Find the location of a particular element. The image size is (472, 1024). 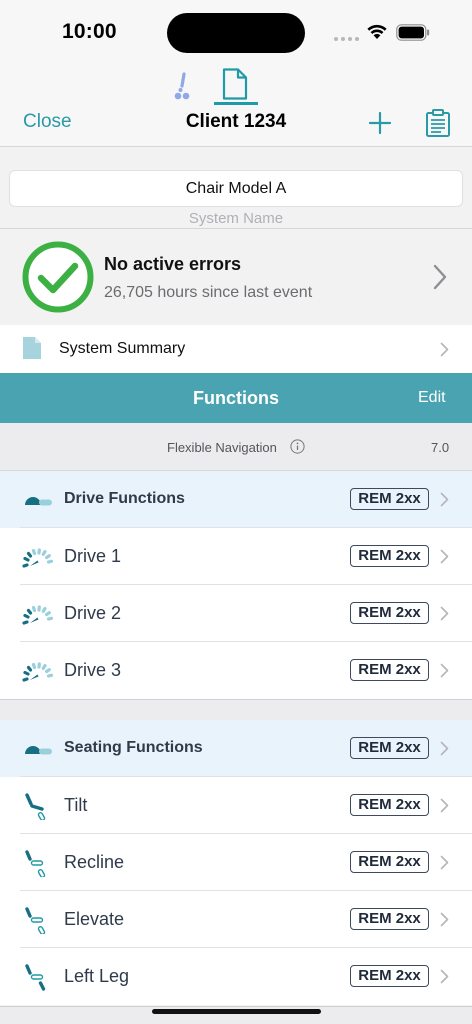

system-summary-label: System Summary is located at coordinates (122, 348).